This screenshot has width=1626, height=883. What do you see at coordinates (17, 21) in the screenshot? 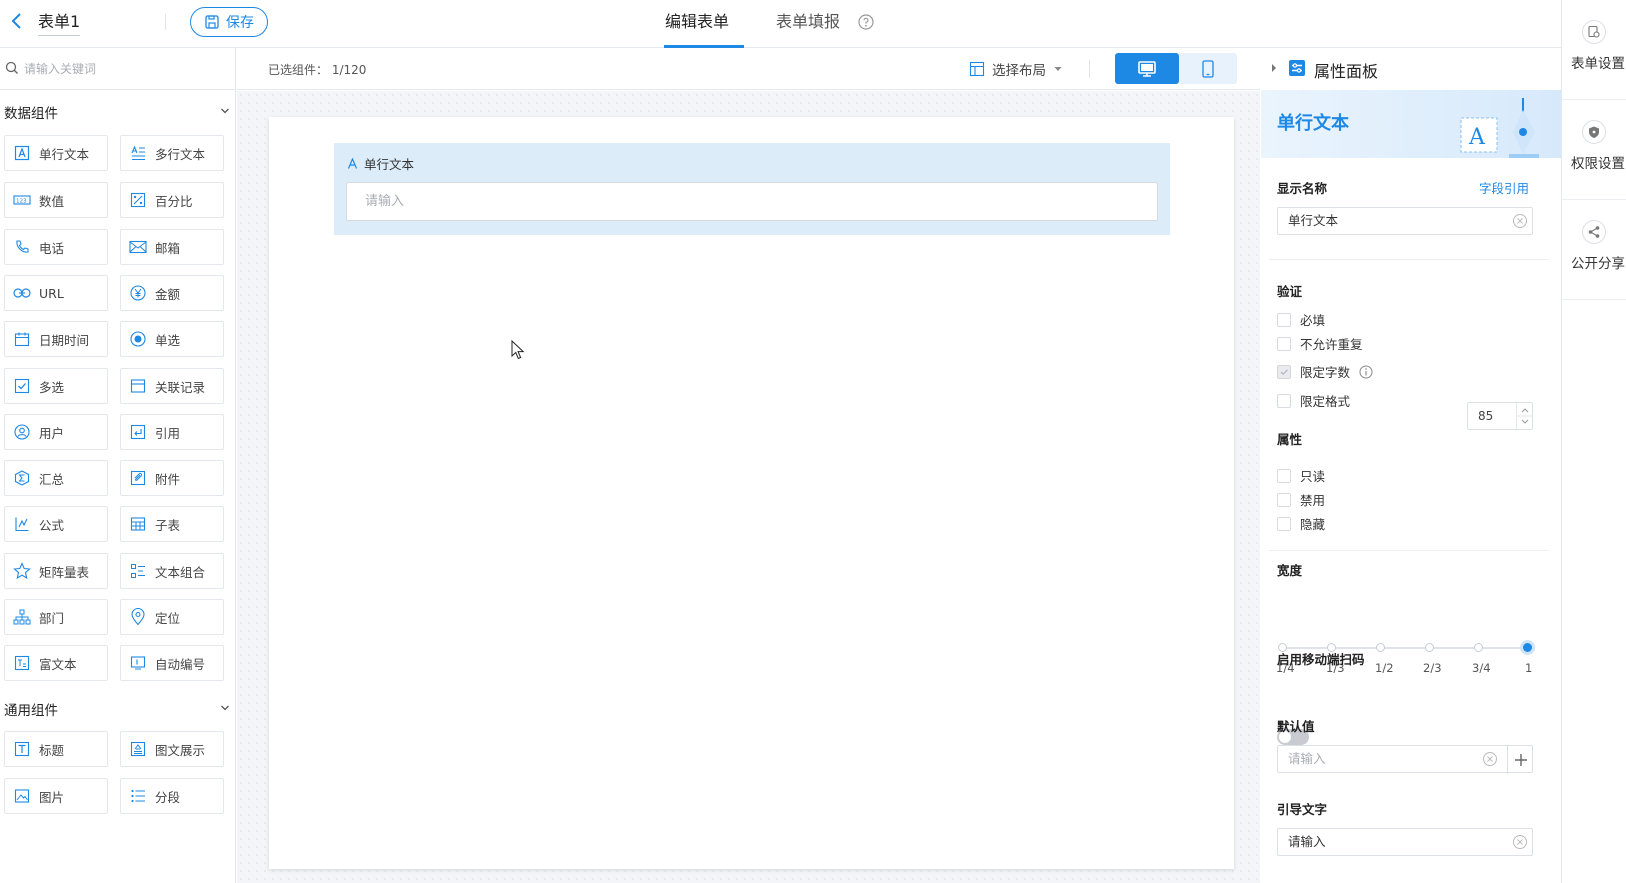
I see `back-arrow-icon` at bounding box center [17, 21].